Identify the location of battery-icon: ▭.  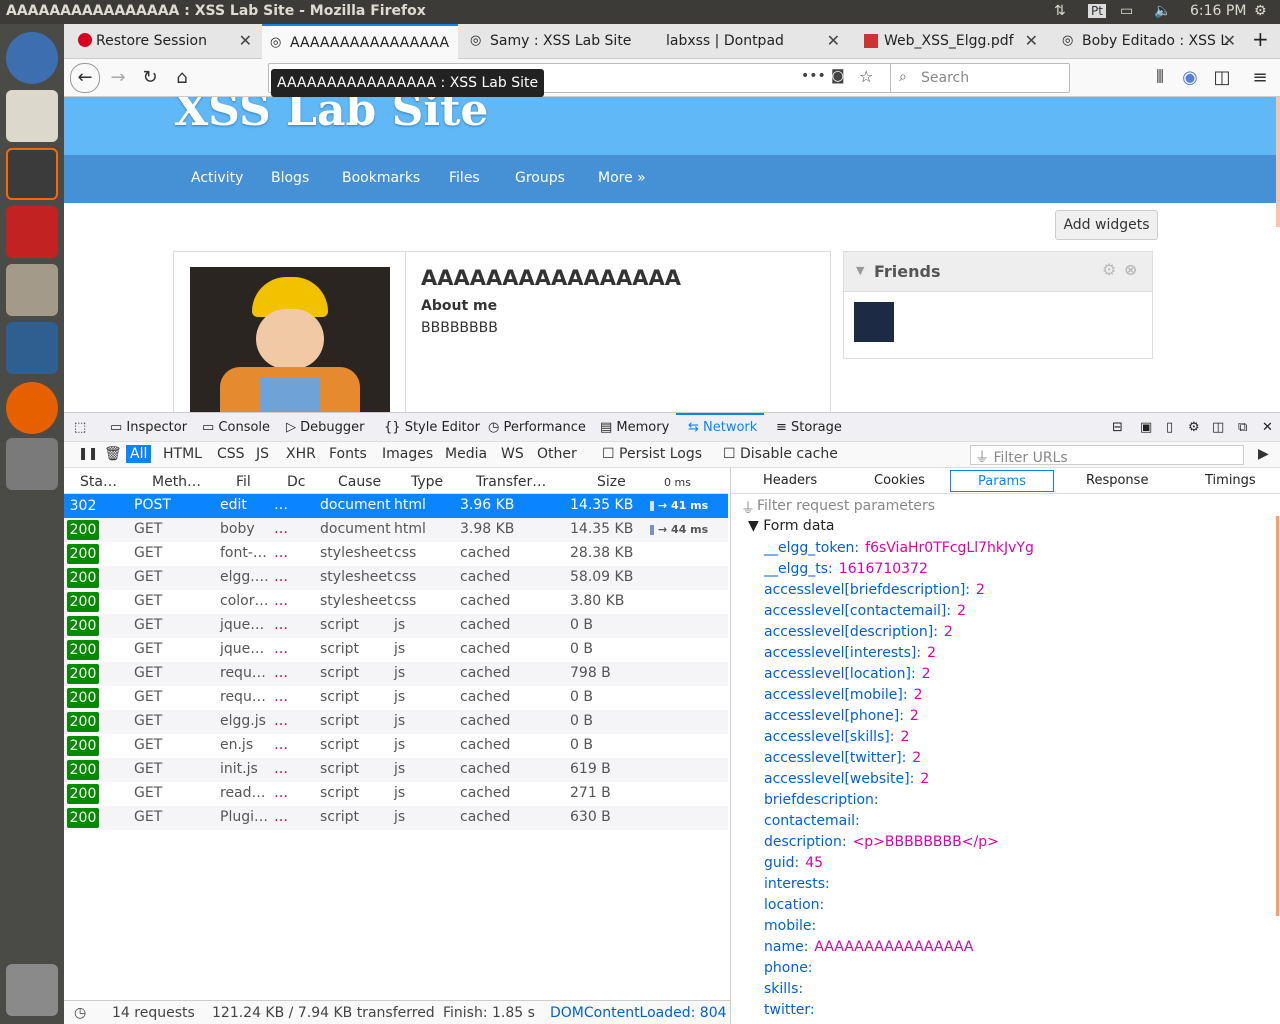
(1126, 11).